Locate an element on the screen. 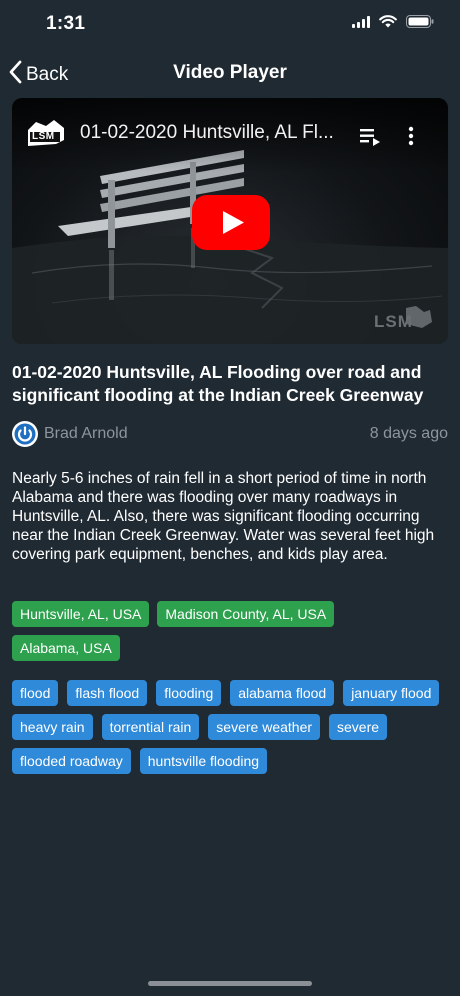 The width and height of the screenshot is (460, 996). keyword-tag: severe weather is located at coordinates (264, 727).